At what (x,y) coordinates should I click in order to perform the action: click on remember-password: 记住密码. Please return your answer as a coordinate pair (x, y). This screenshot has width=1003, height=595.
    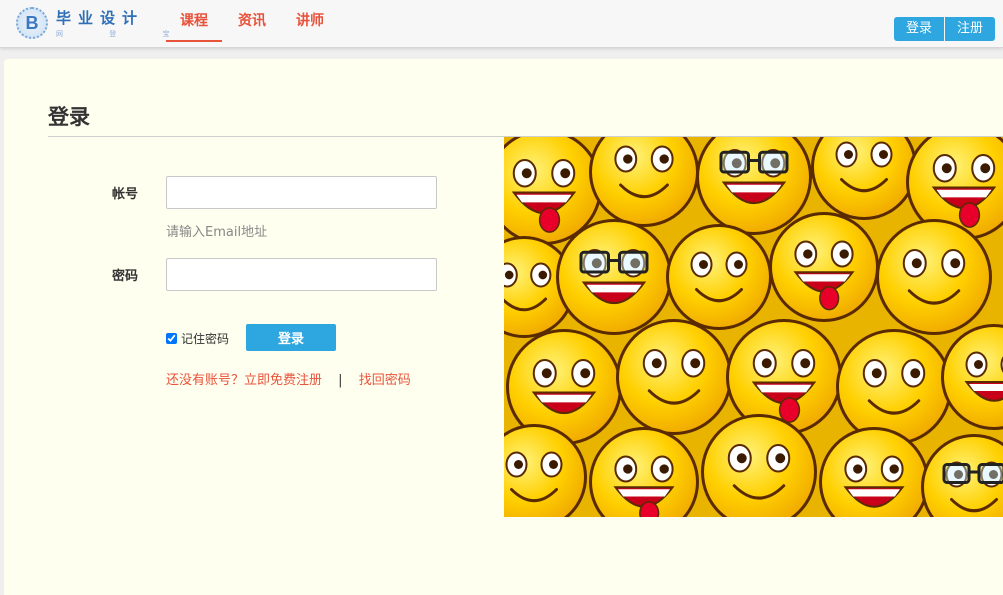
    Looking at the image, I should click on (197, 338).